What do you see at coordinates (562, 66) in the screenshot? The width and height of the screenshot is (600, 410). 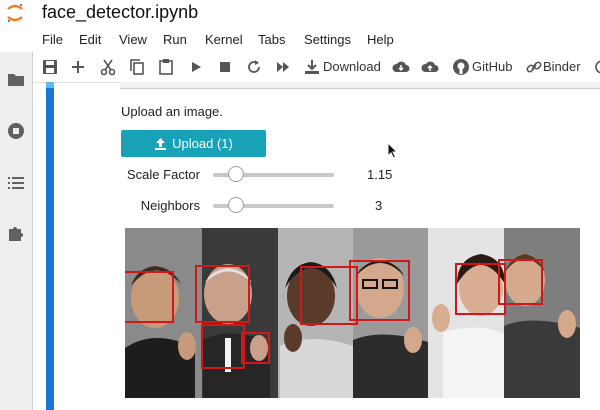 I see `binder-label: Binder` at bounding box center [562, 66].